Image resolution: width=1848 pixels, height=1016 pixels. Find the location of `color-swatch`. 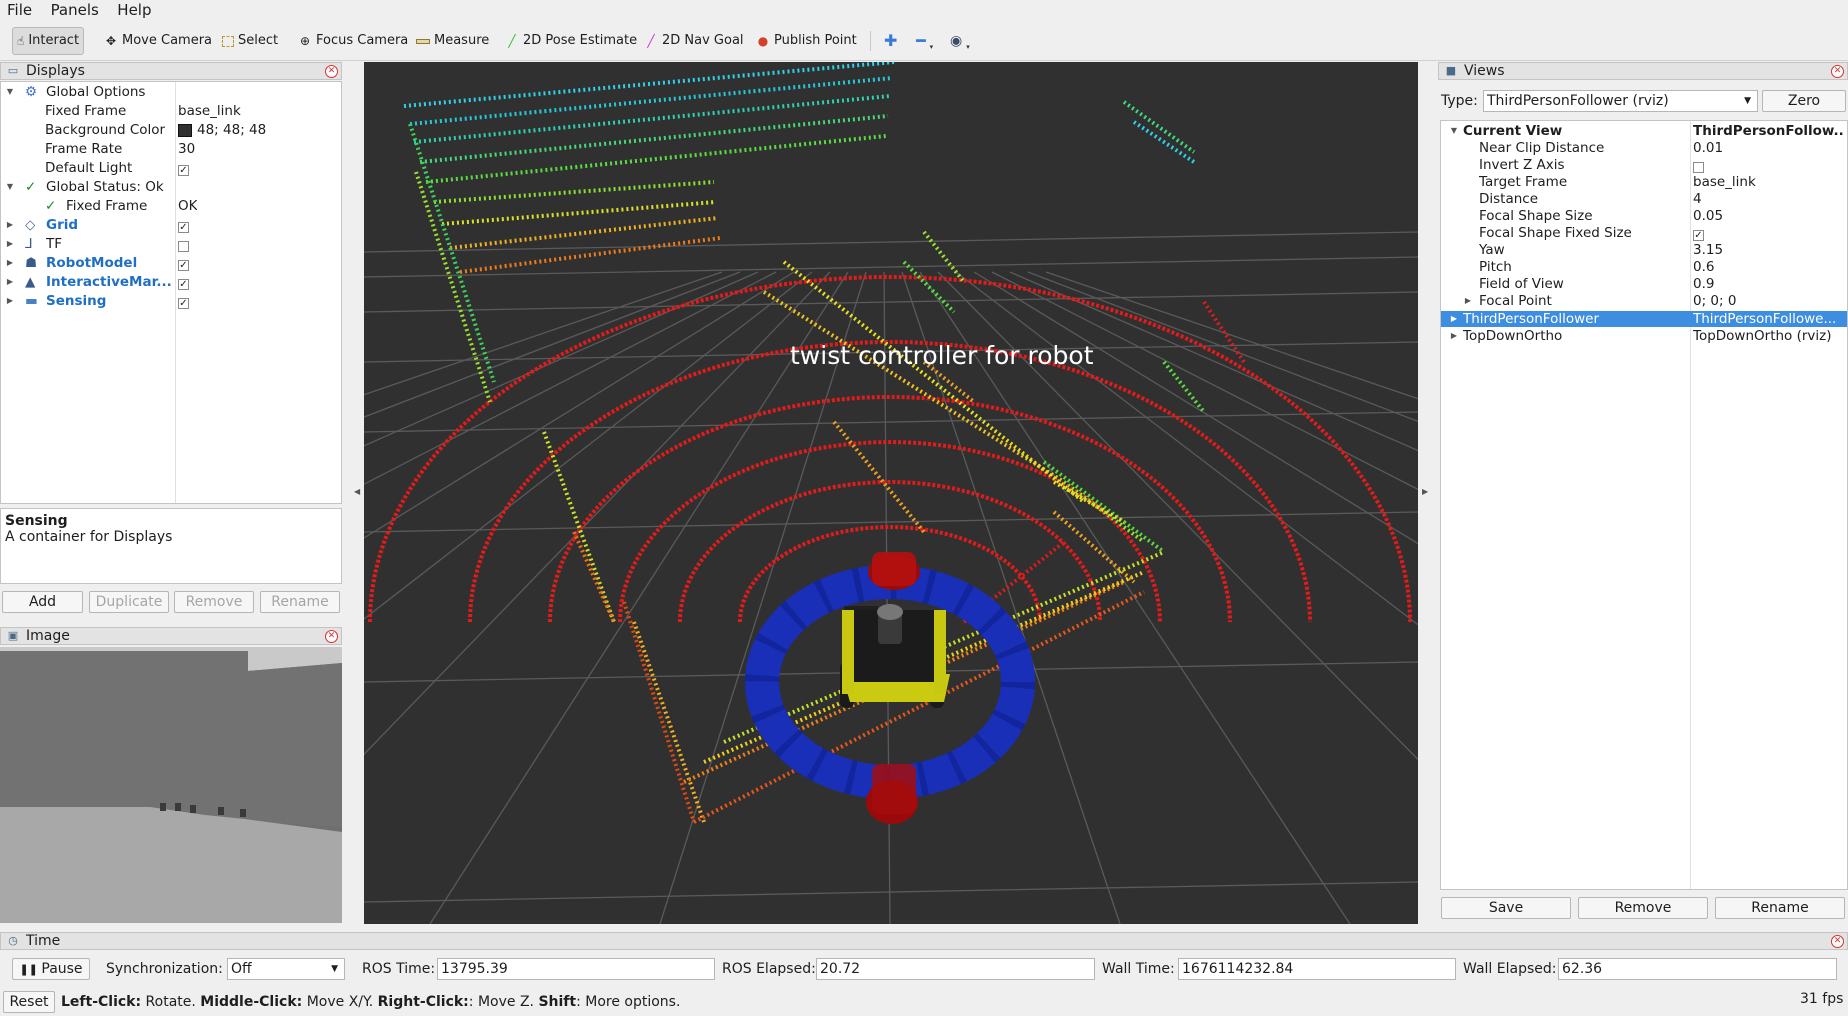

color-swatch is located at coordinates (185, 130).